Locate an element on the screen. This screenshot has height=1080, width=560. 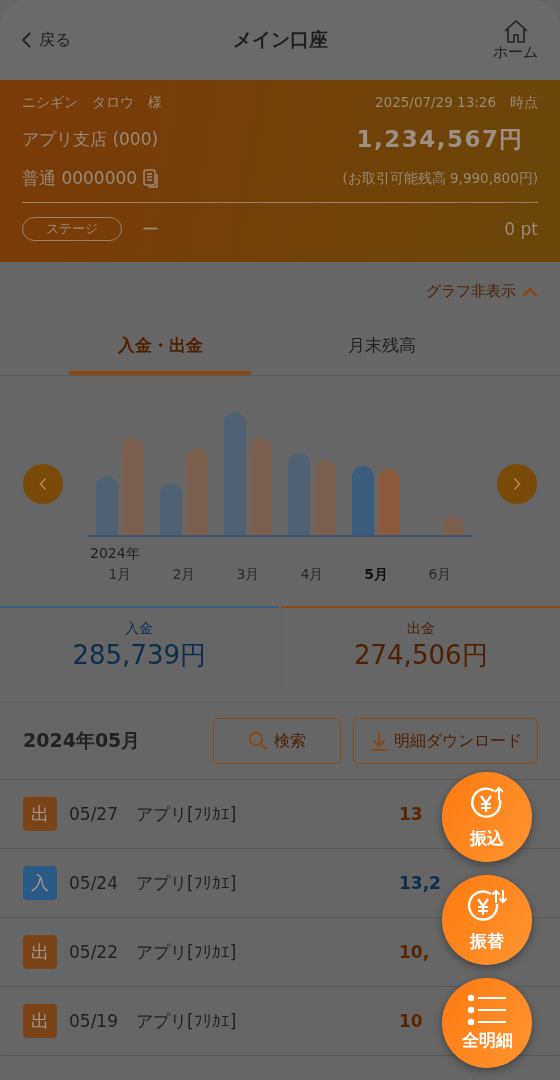
chevron-right-icon is located at coordinates (517, 484).